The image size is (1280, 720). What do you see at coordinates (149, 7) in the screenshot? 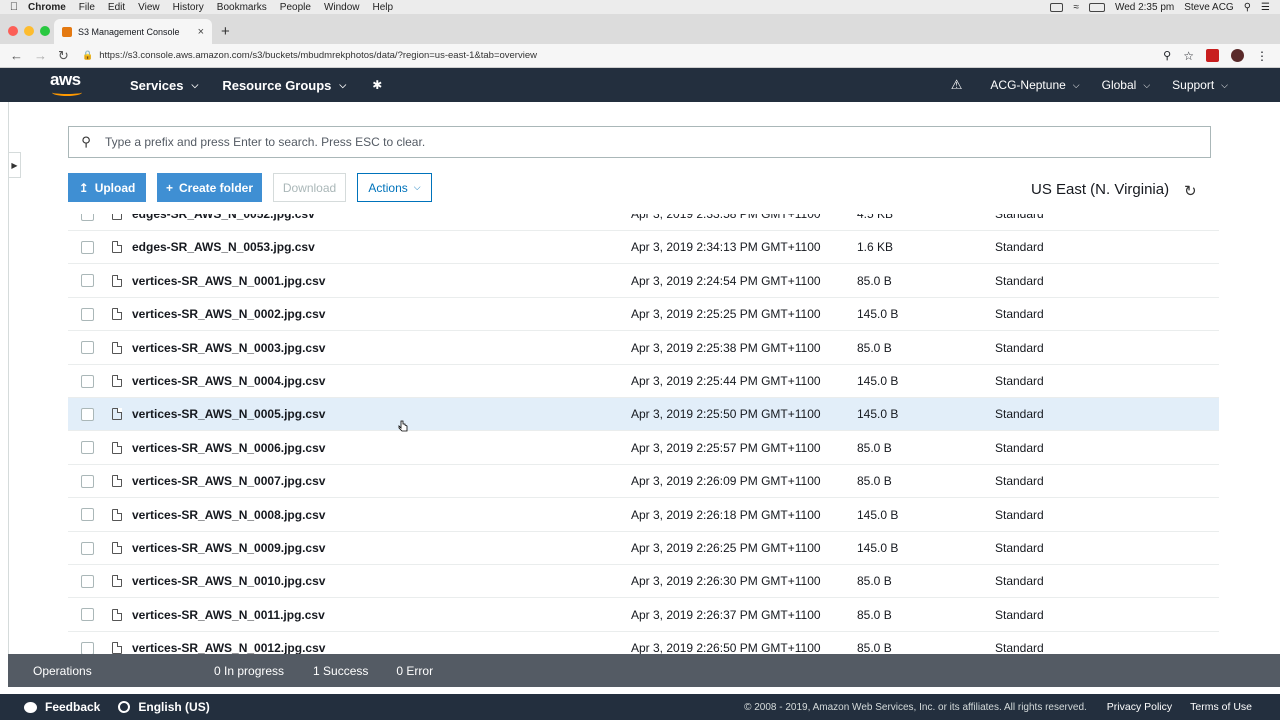
I see `menu-view: View` at bounding box center [149, 7].